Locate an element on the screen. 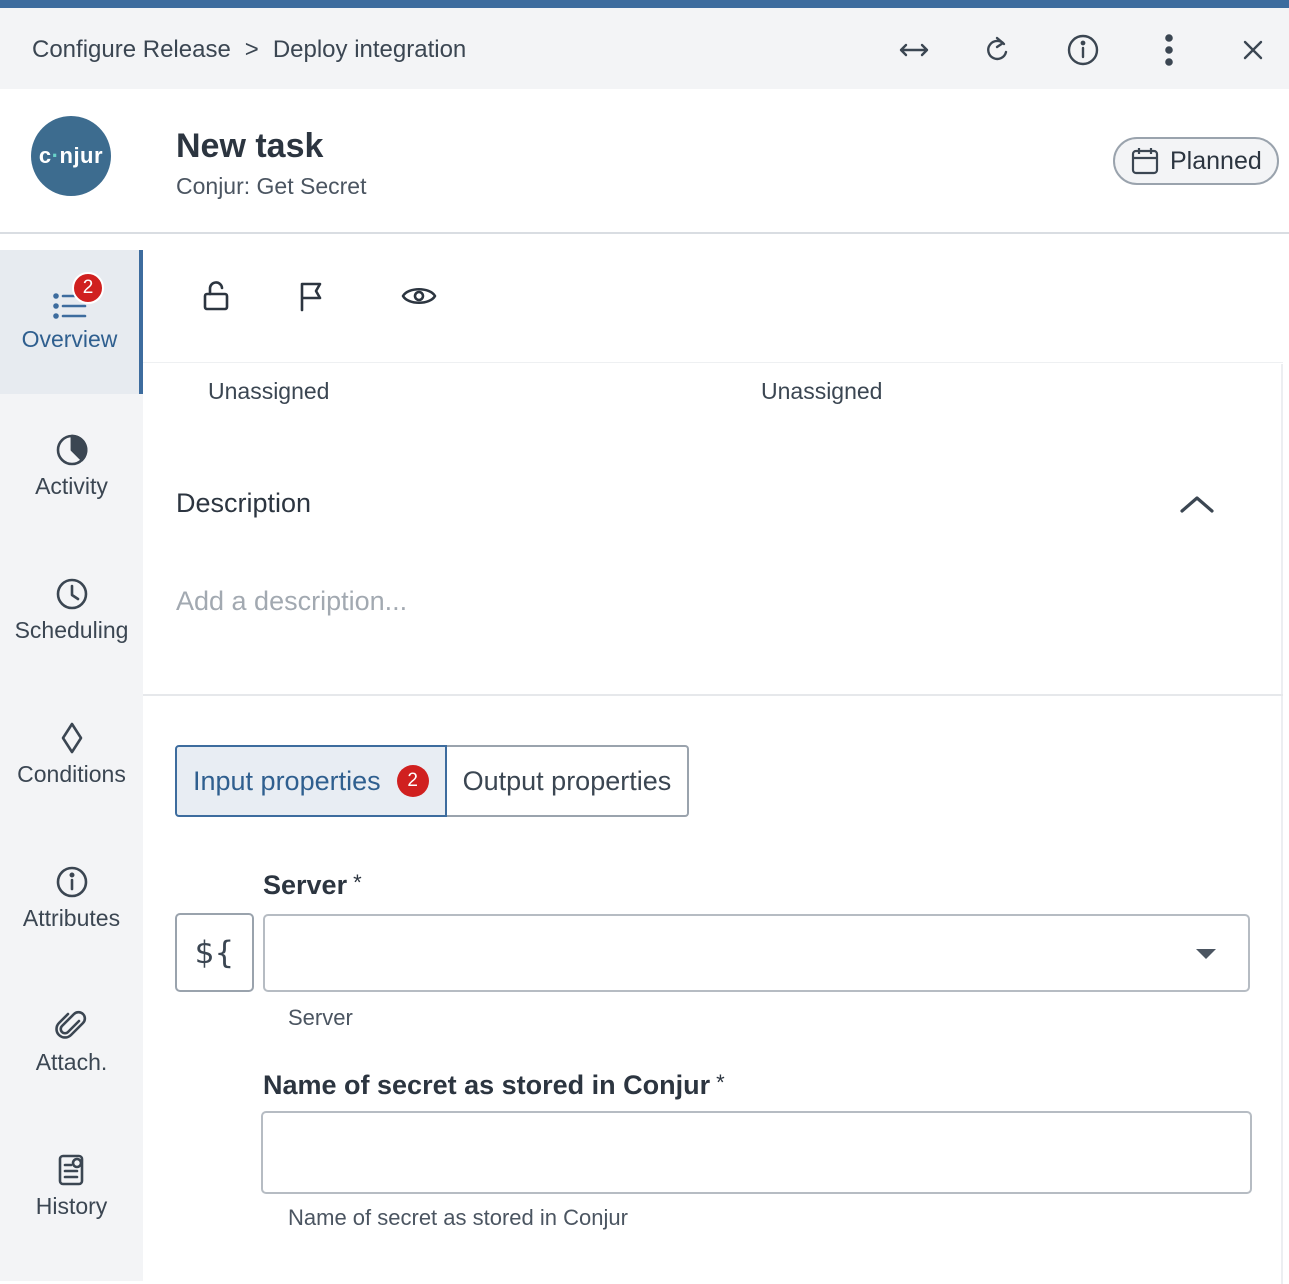 This screenshot has height=1284, width=1289. more-vertical-icon is located at coordinates (1169, 50).